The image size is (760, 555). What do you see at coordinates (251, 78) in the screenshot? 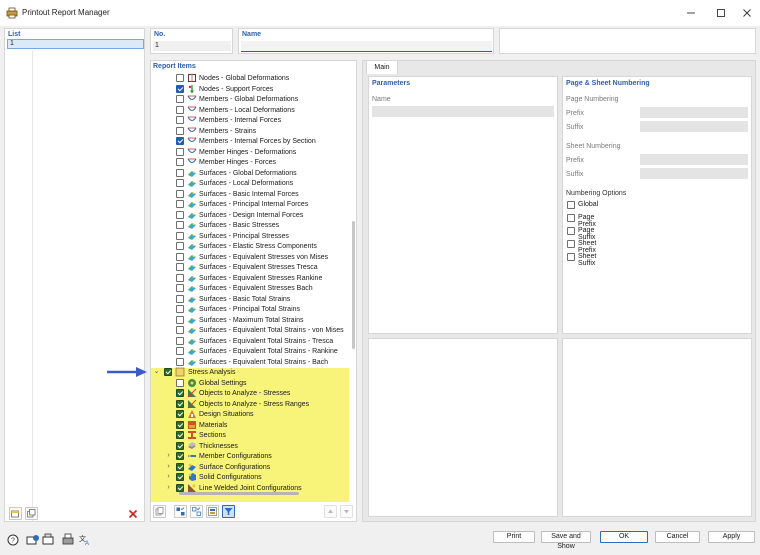
I see `report-item-row: Nodes - Global Deformations` at bounding box center [251, 78].